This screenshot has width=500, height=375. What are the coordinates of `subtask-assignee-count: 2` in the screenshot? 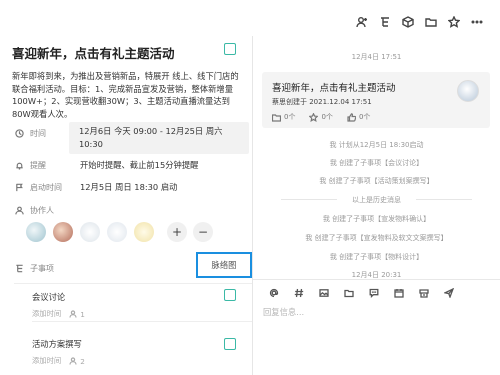 It's located at (82, 361).